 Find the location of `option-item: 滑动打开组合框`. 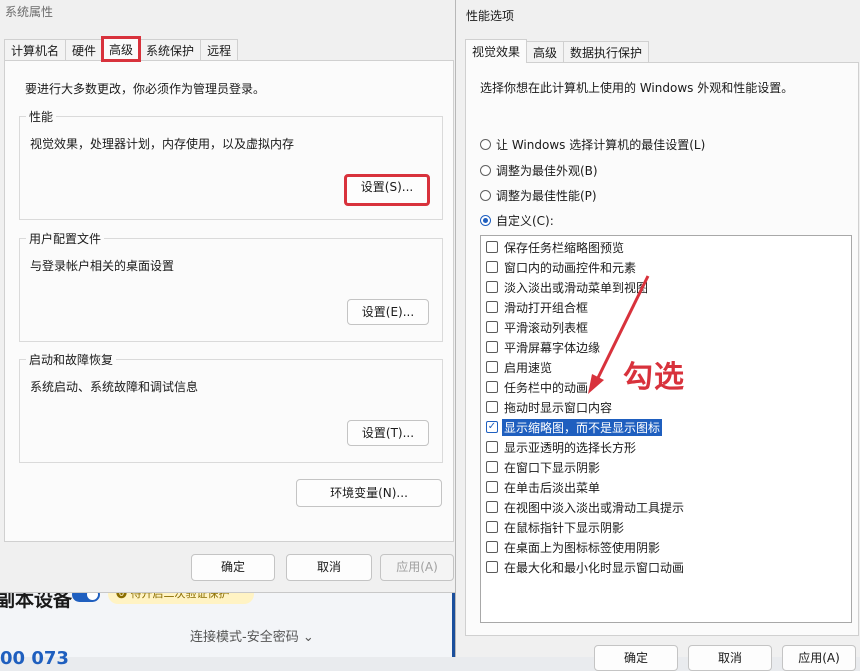

option-item: 滑动打开组合框 is located at coordinates (537, 307).